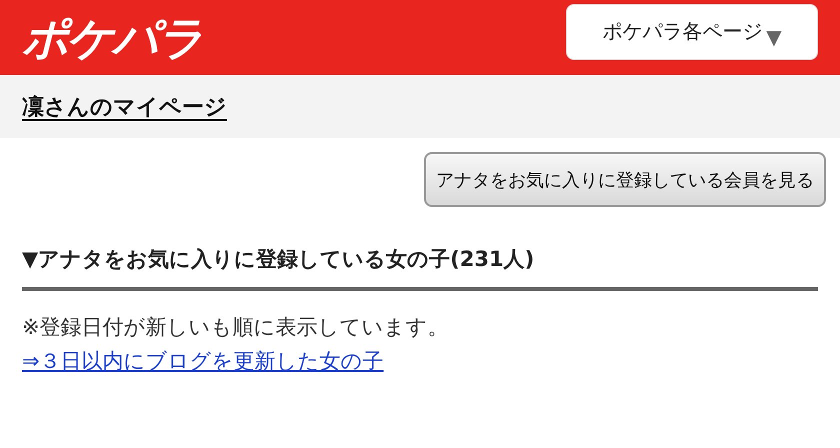 The width and height of the screenshot is (840, 448). Describe the element at coordinates (203, 361) in the screenshot. I see `blog-updated-link: ⇒３日以内にブログを更新した女の子` at that location.